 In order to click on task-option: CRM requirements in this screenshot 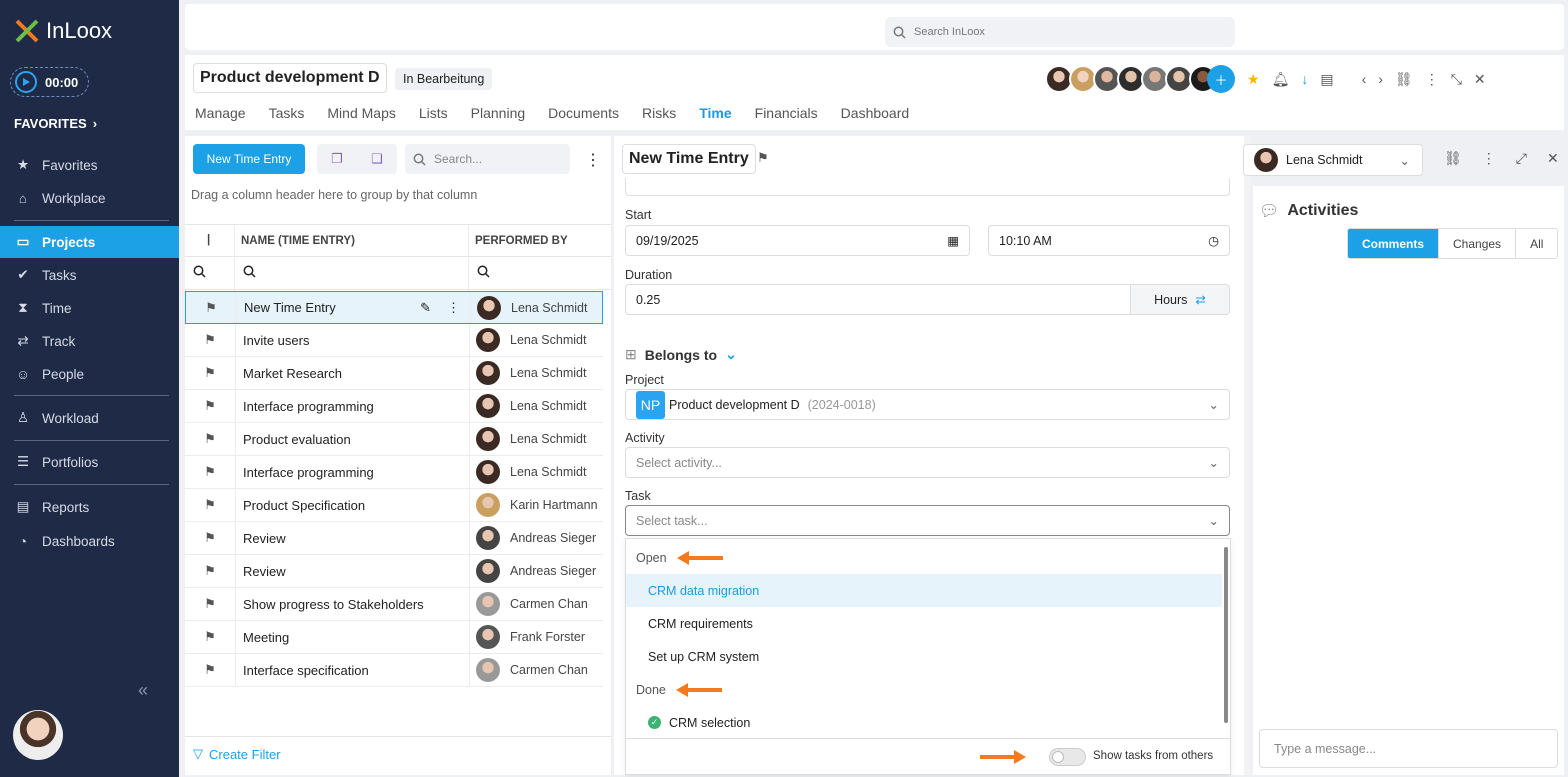, I will do `click(924, 623)`.